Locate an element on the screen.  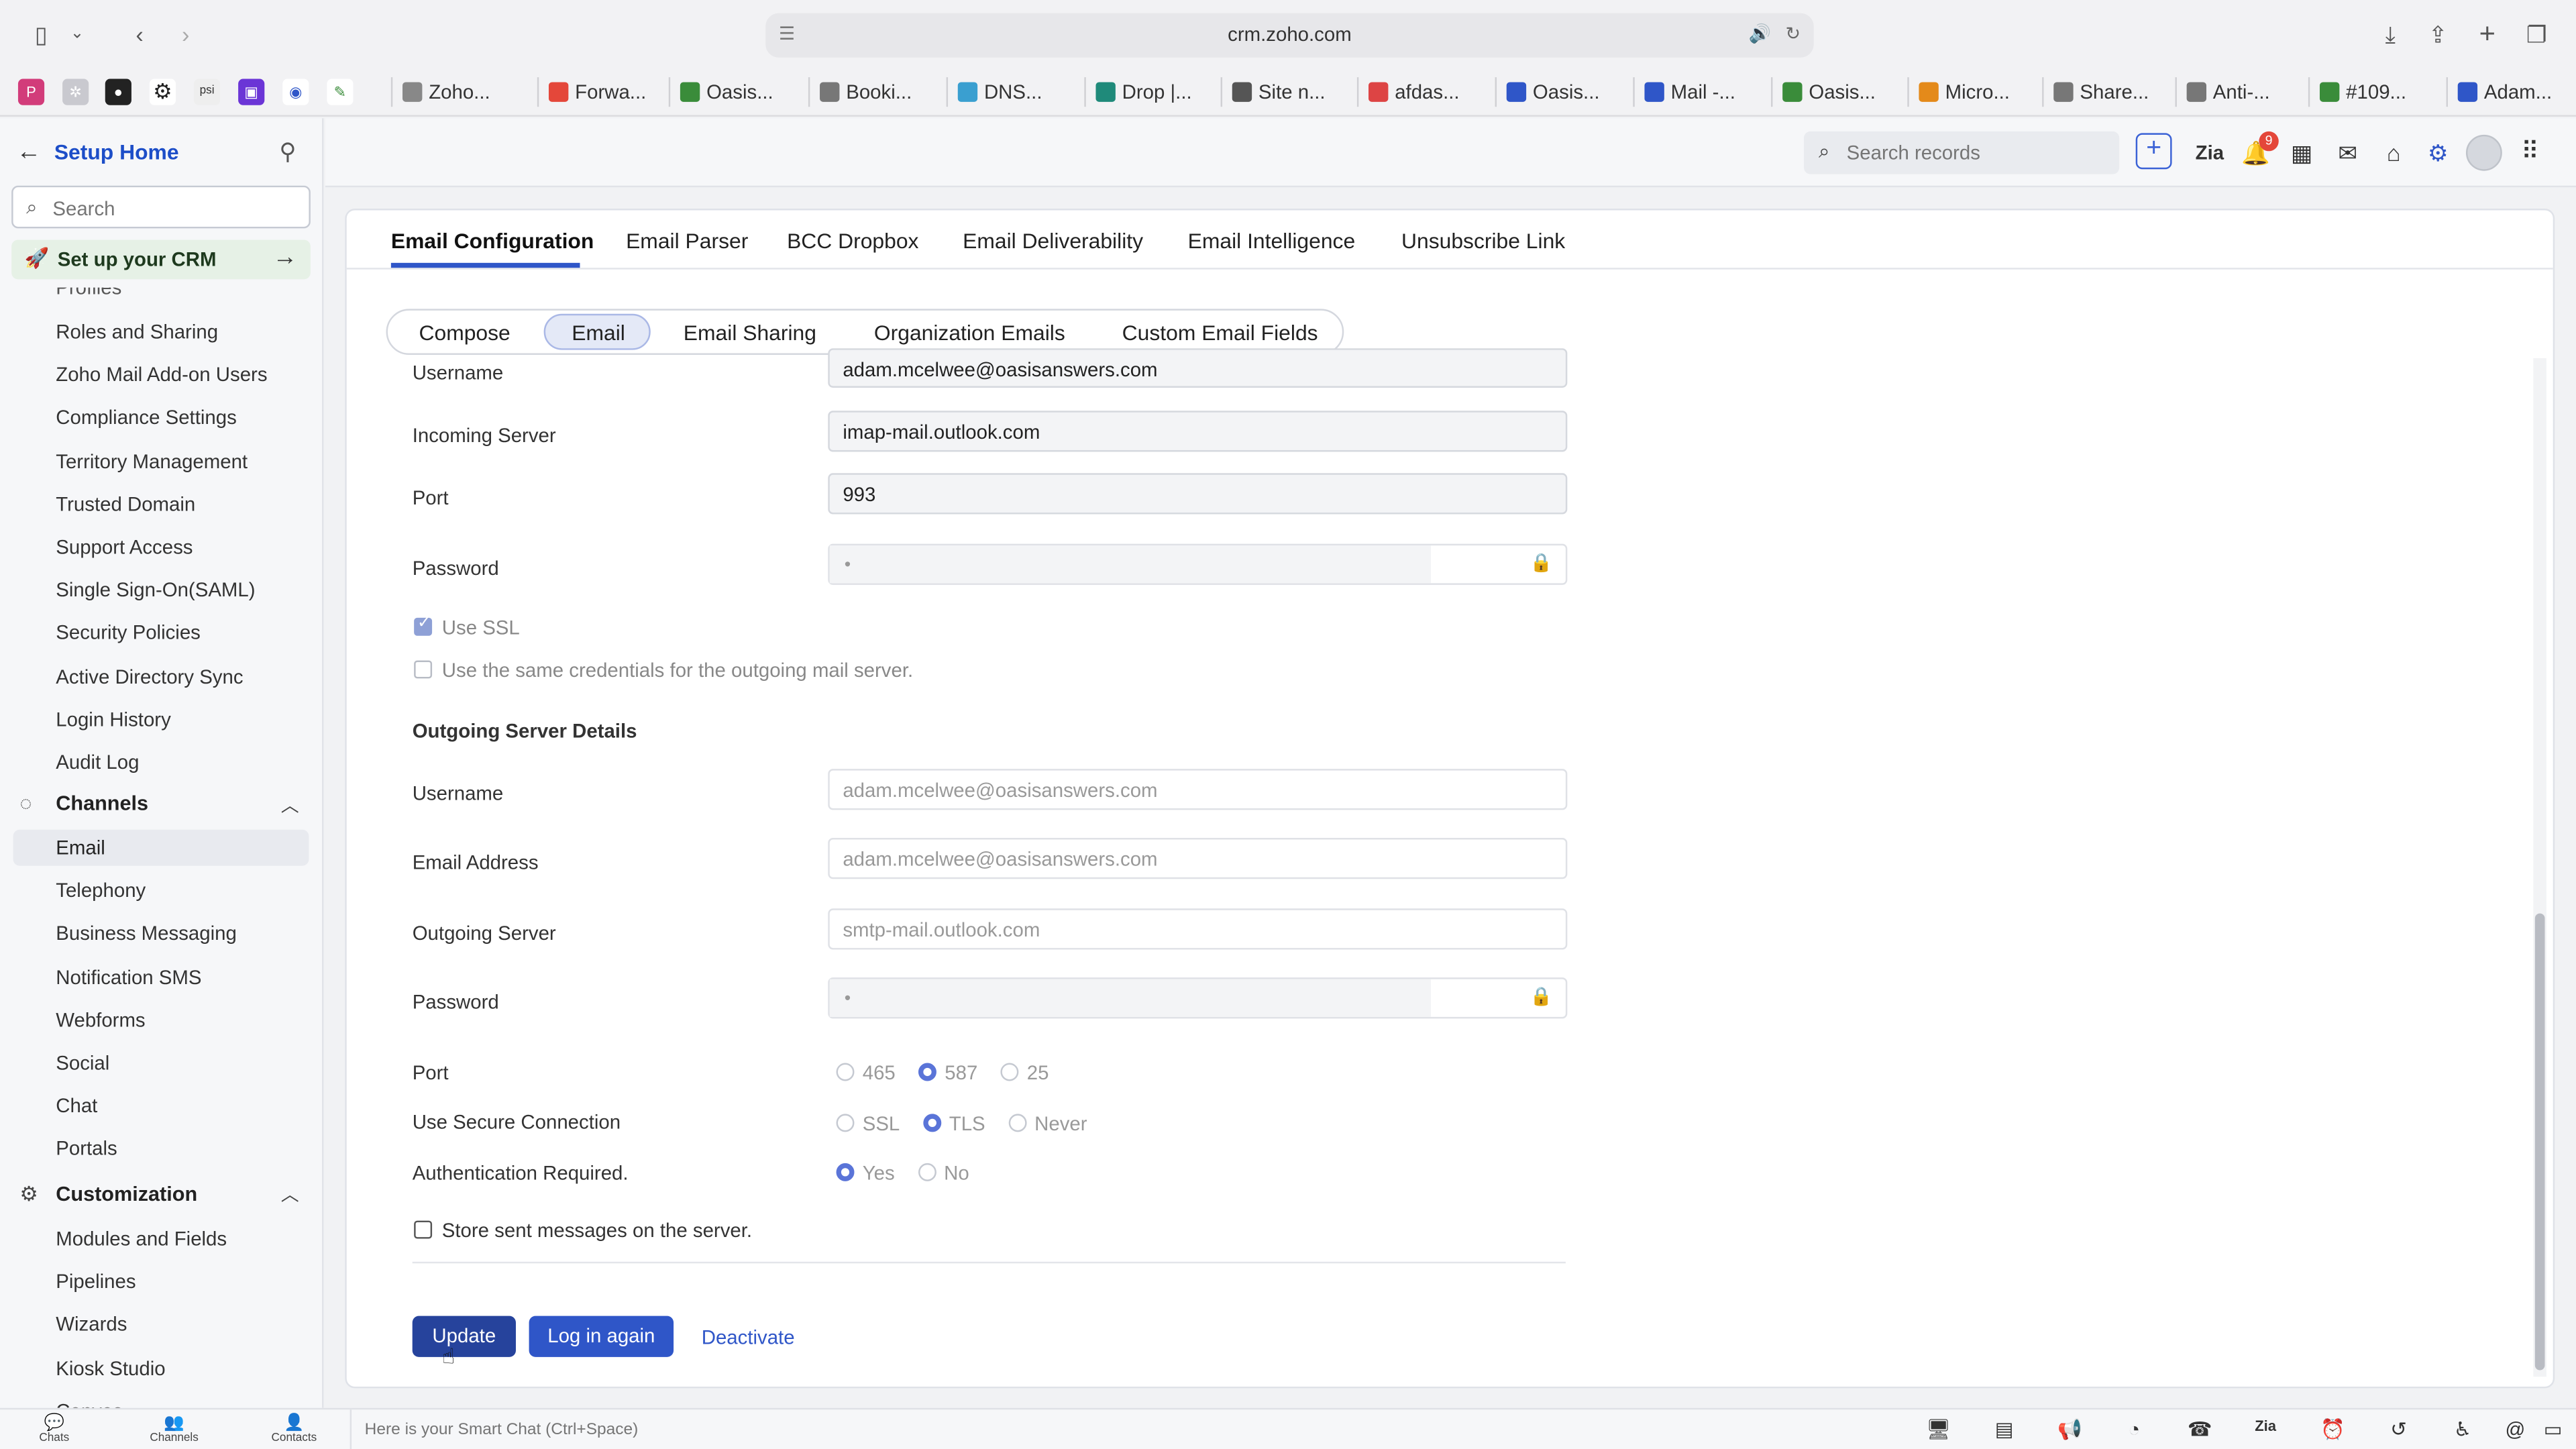
outgoing-server-input is located at coordinates (1188, 929).